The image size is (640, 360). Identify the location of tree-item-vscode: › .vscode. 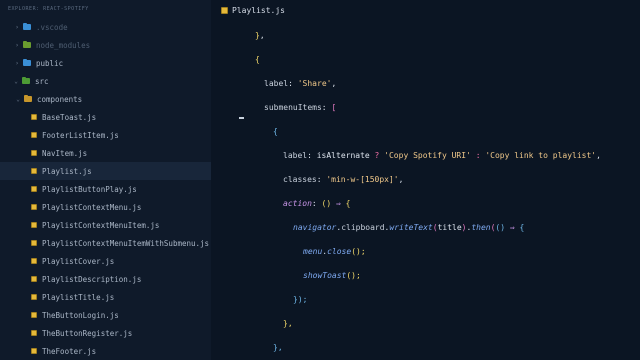
(105, 27).